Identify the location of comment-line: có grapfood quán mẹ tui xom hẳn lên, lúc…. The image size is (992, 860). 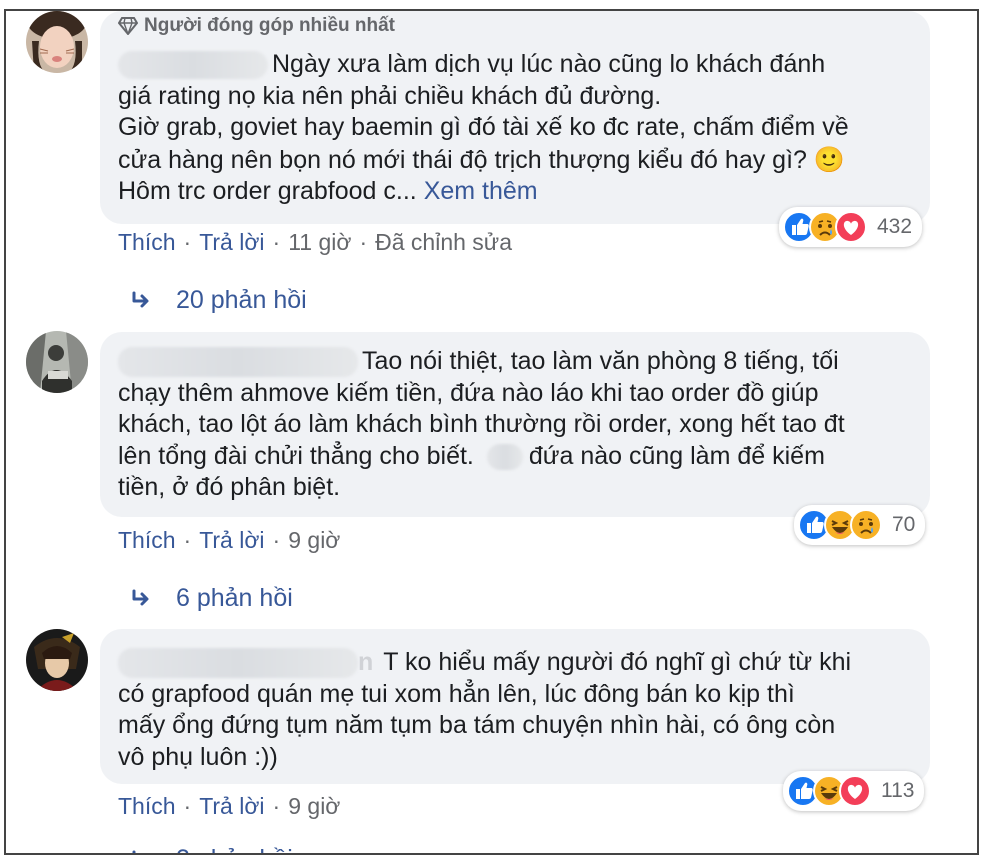
(456, 693).